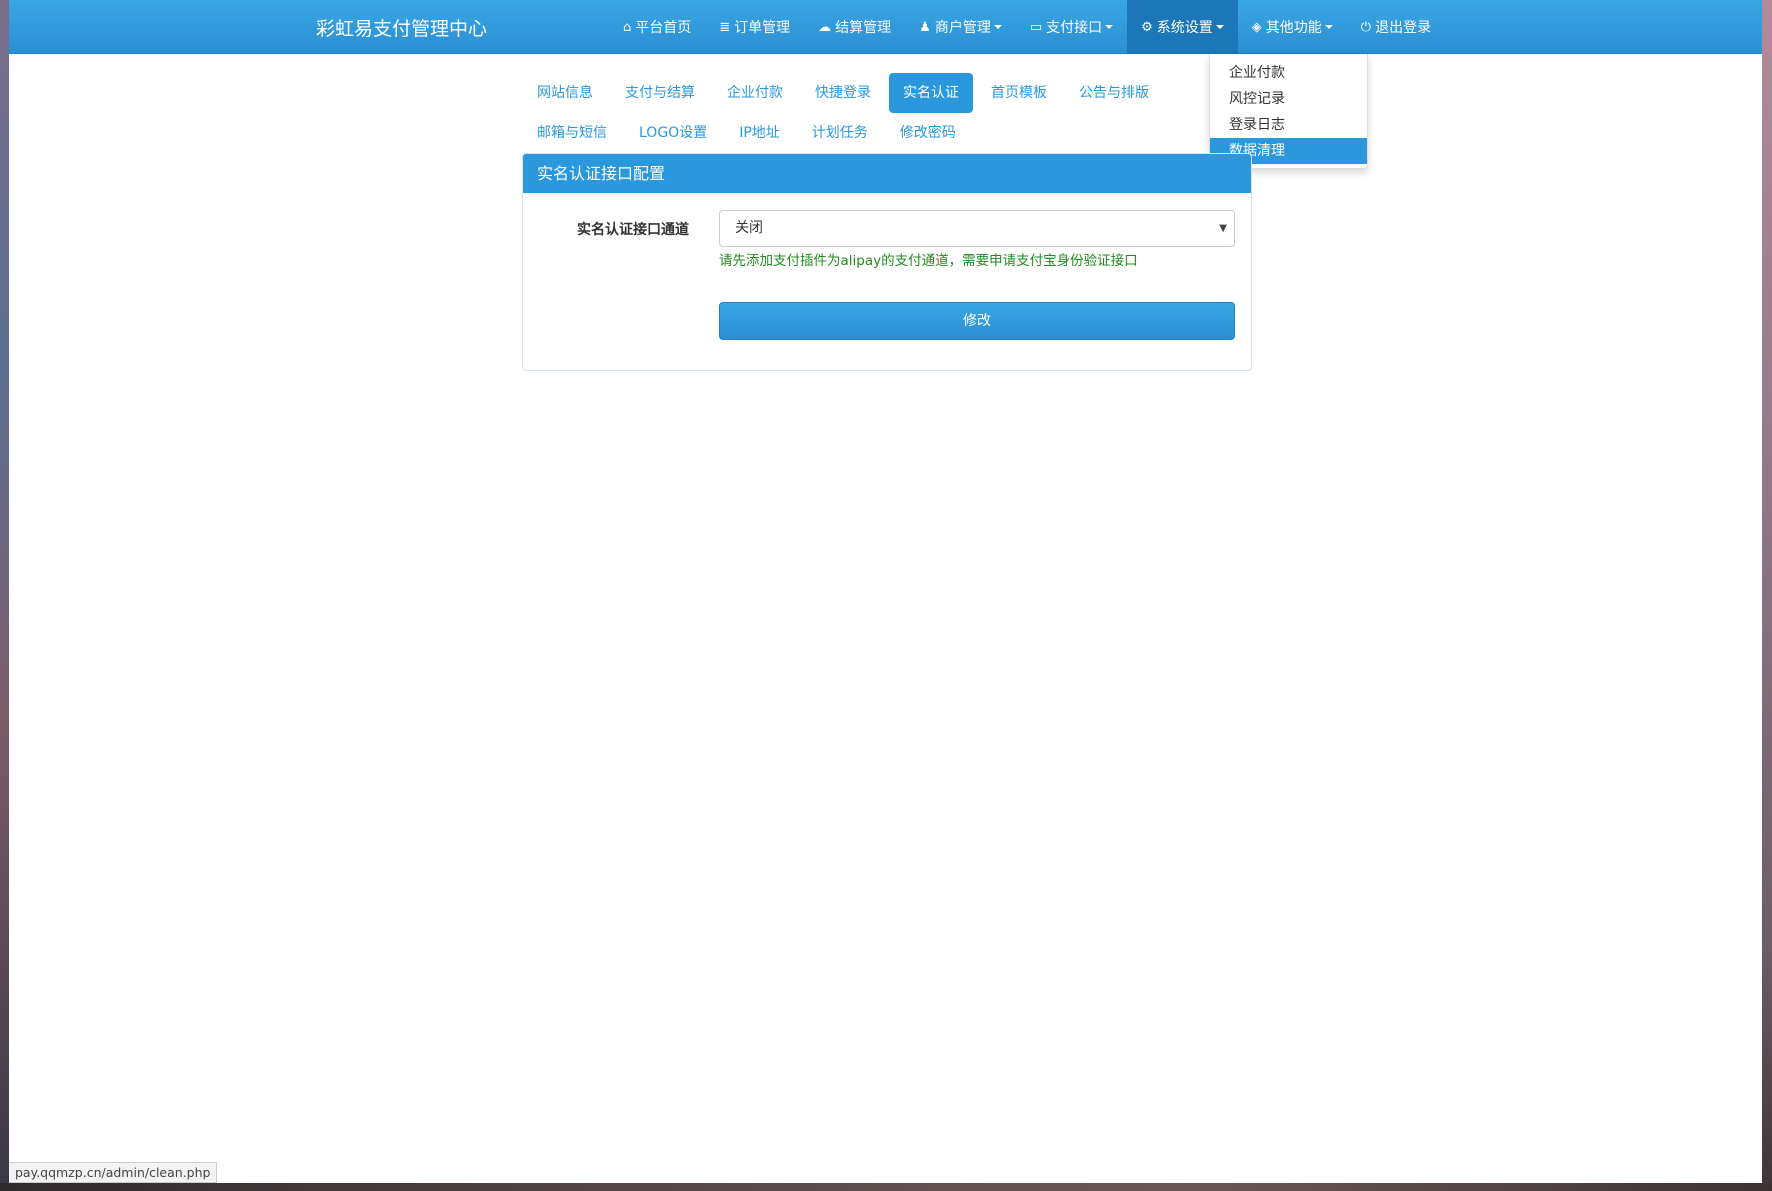  What do you see at coordinates (887, 173) in the screenshot?
I see `panel-title: 实名认证接口配置` at bounding box center [887, 173].